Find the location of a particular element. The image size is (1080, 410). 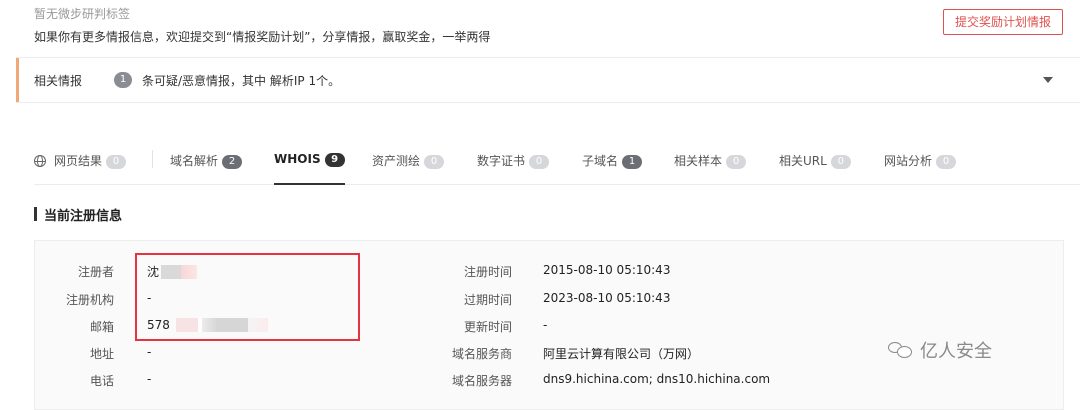

tab-label: 资产测绘 is located at coordinates (396, 161).